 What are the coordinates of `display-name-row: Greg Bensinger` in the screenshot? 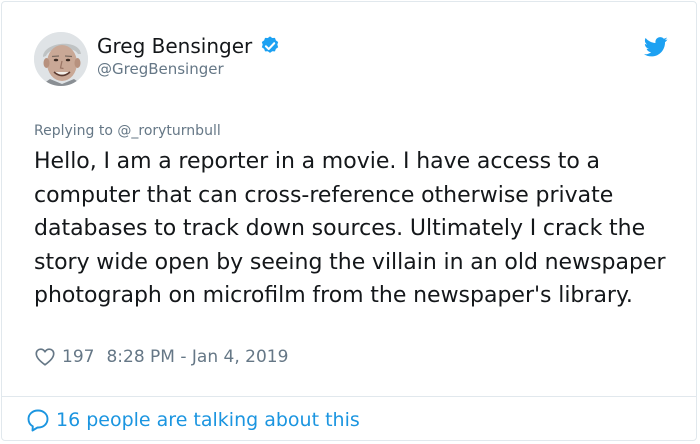 It's located at (189, 46).